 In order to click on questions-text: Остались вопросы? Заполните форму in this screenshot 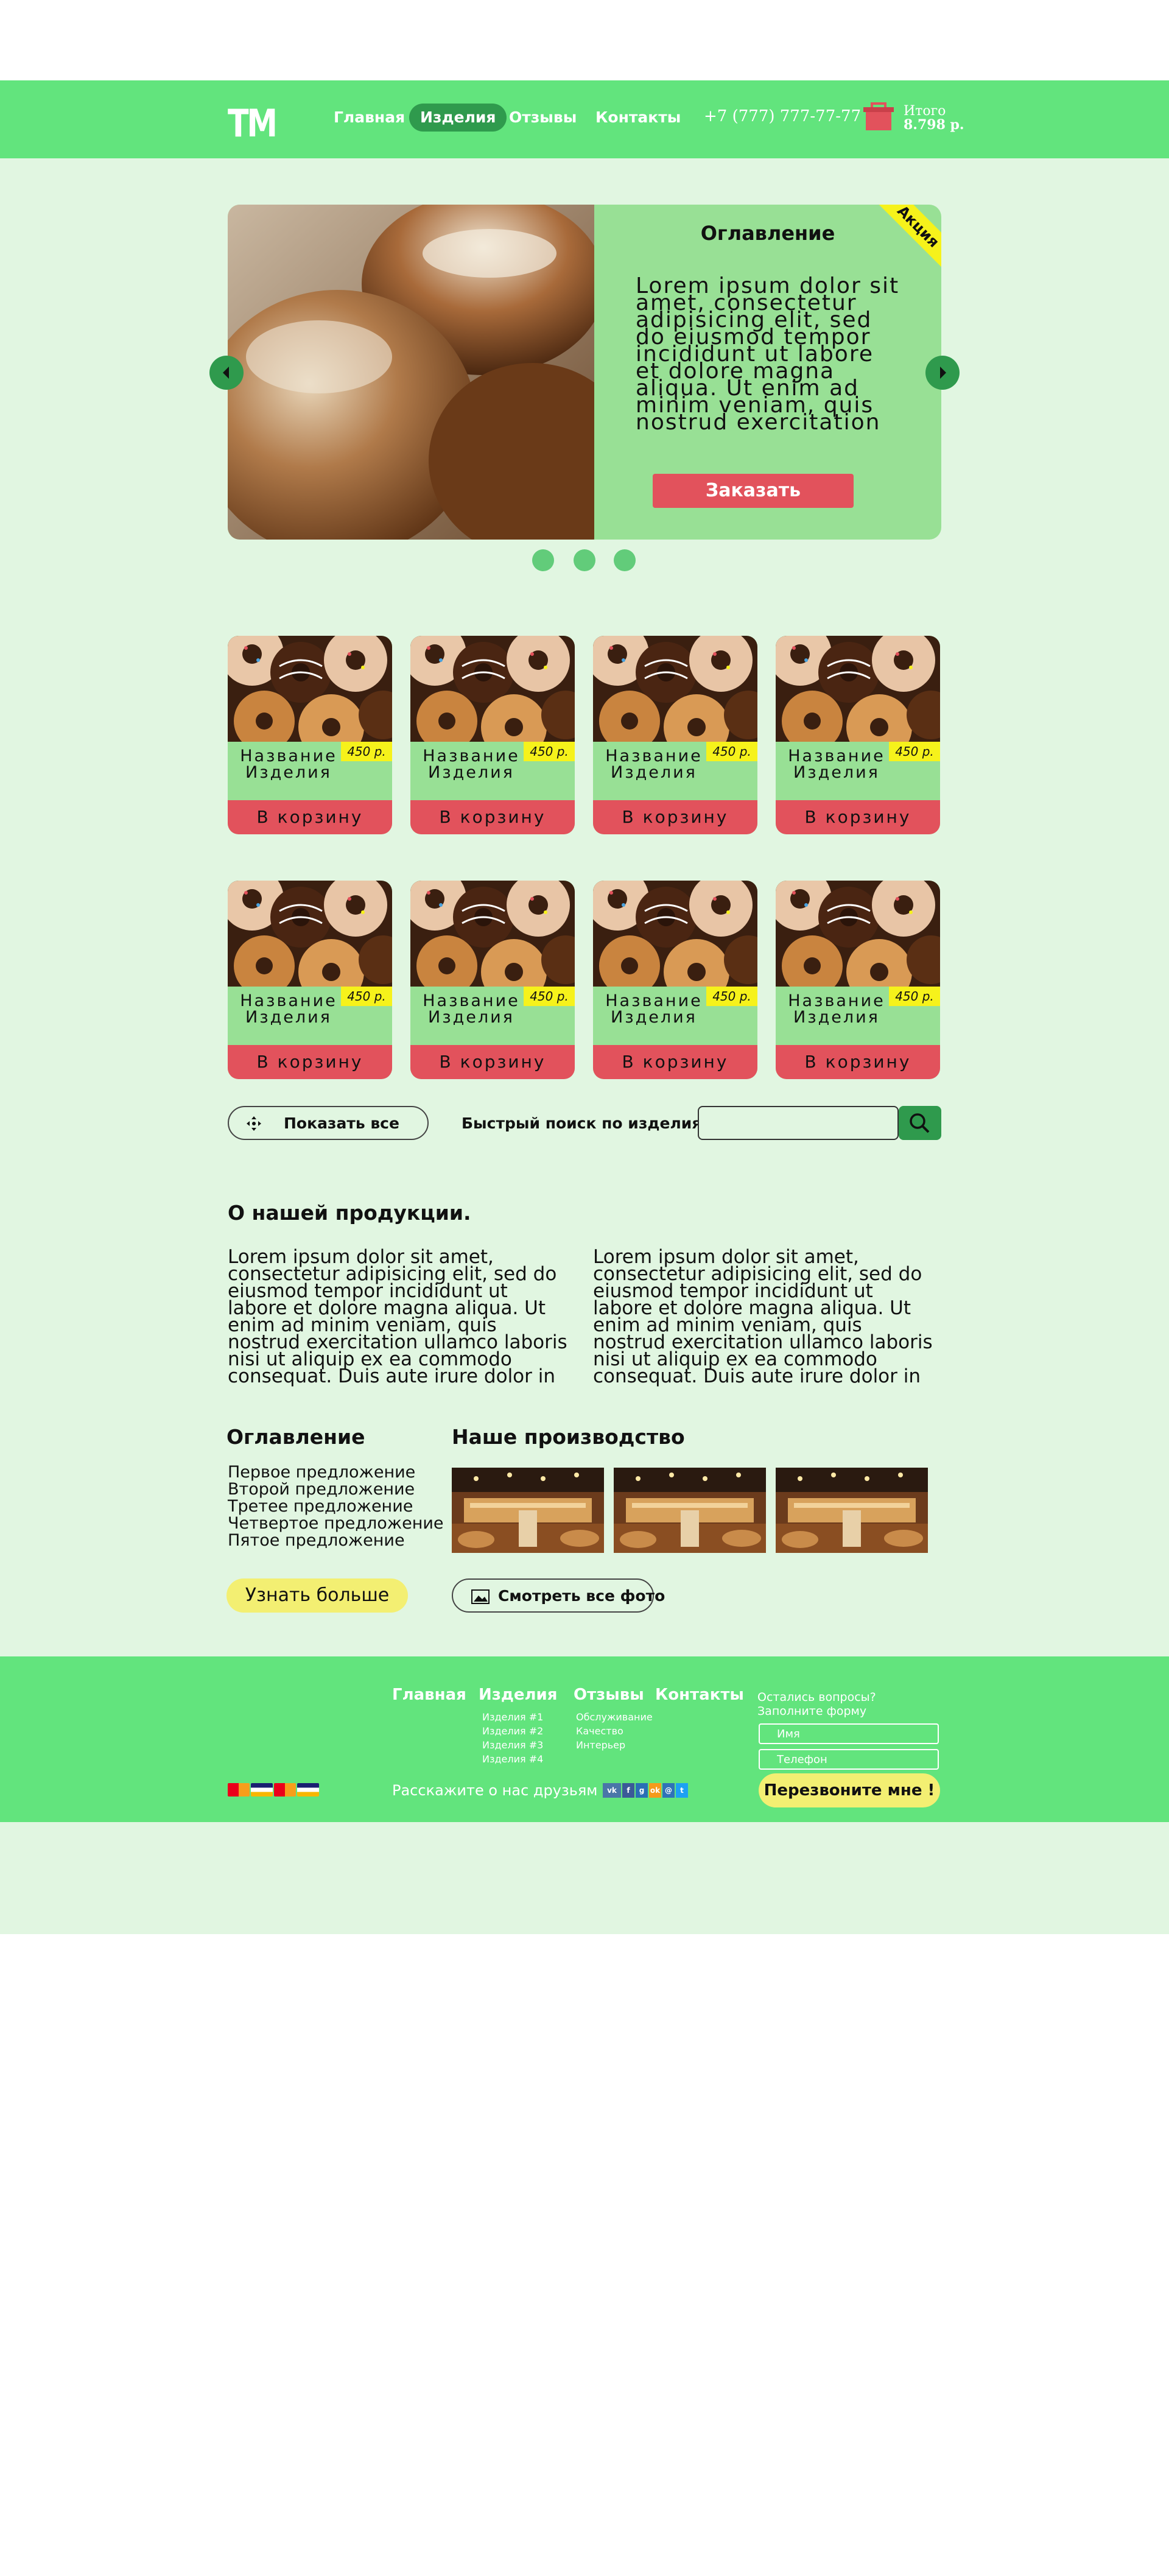, I will do `click(816, 1705)`.